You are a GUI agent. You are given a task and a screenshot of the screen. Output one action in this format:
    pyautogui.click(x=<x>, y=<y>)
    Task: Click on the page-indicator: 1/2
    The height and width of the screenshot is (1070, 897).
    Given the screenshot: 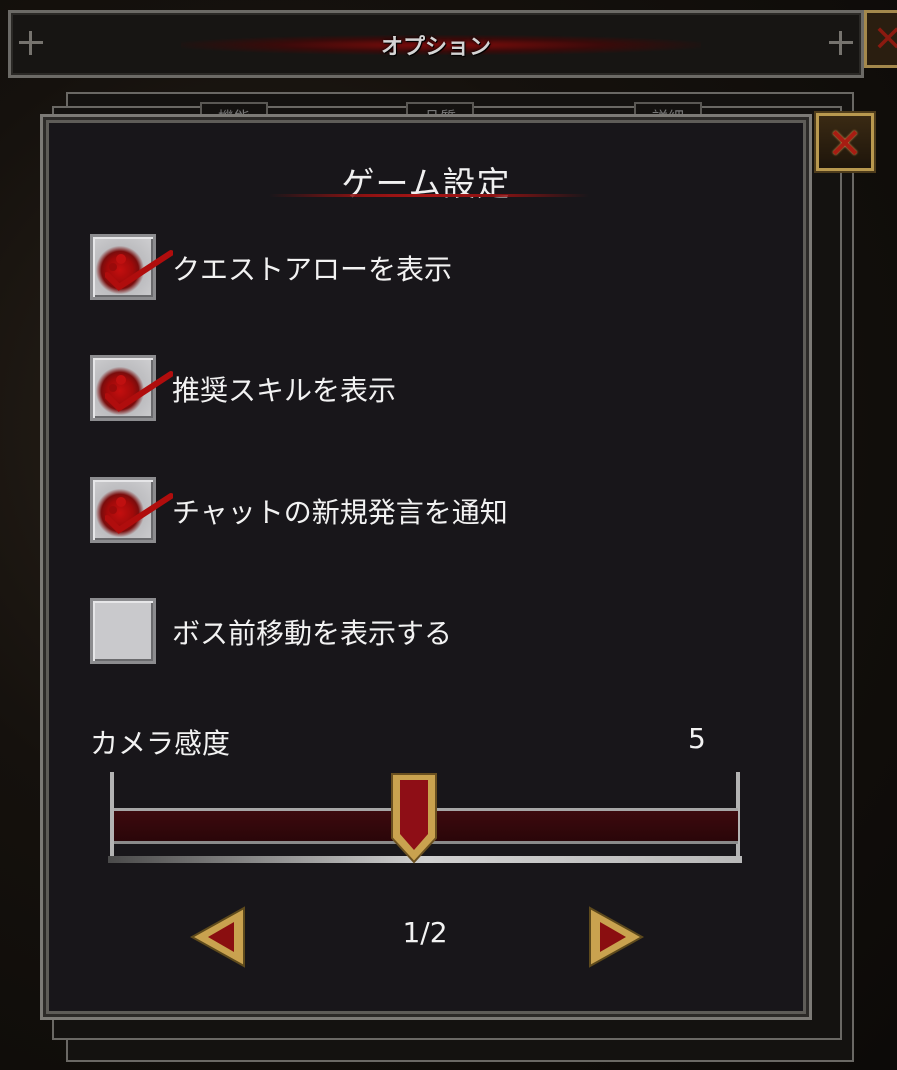 What is the action you would take?
    pyautogui.click(x=425, y=932)
    